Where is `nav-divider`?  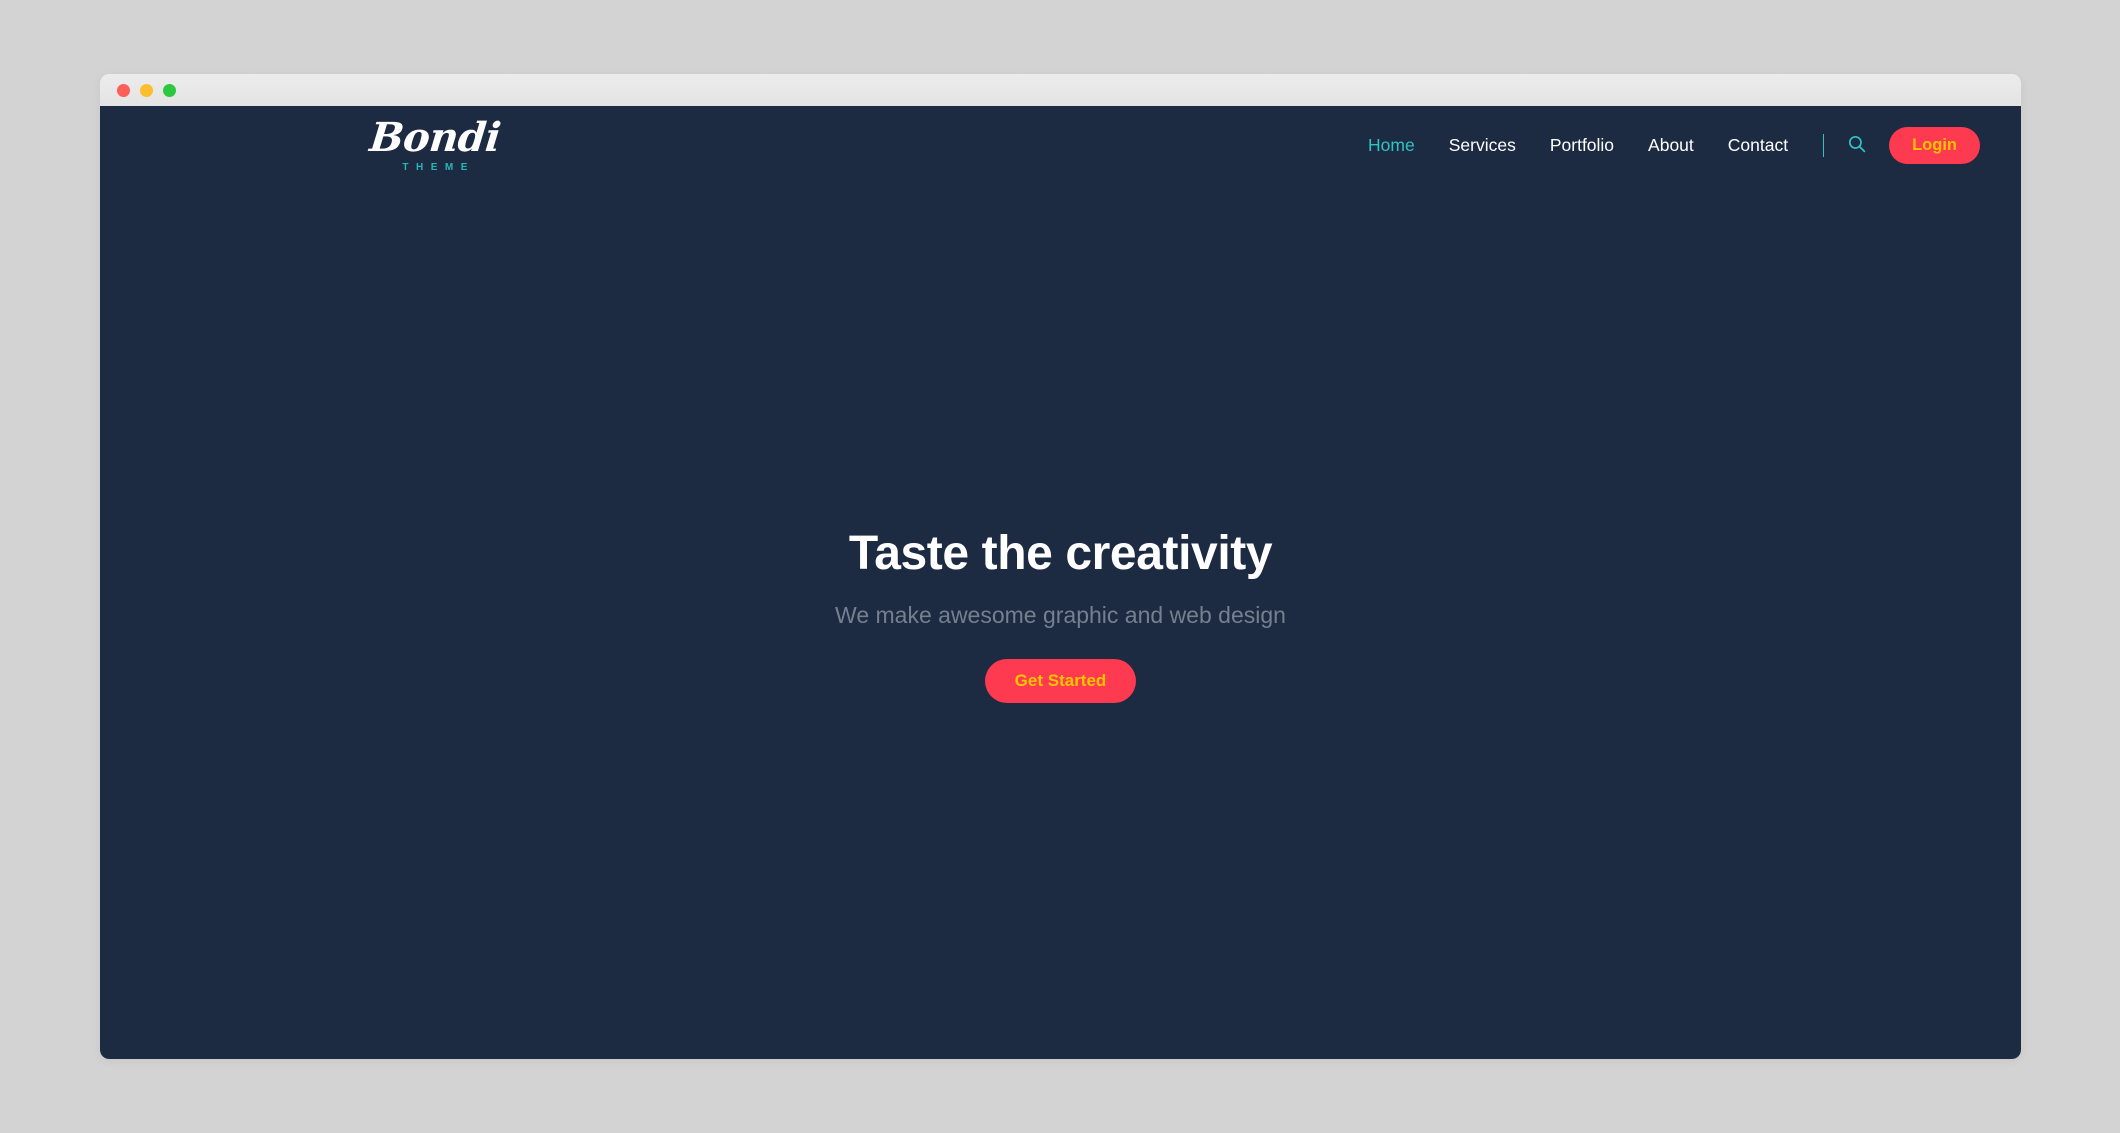
nav-divider is located at coordinates (1824, 145).